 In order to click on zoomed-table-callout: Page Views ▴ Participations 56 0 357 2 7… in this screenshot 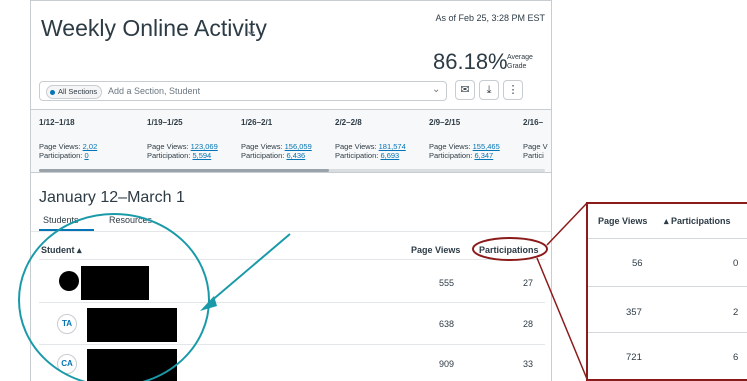, I will do `click(666, 291)`.